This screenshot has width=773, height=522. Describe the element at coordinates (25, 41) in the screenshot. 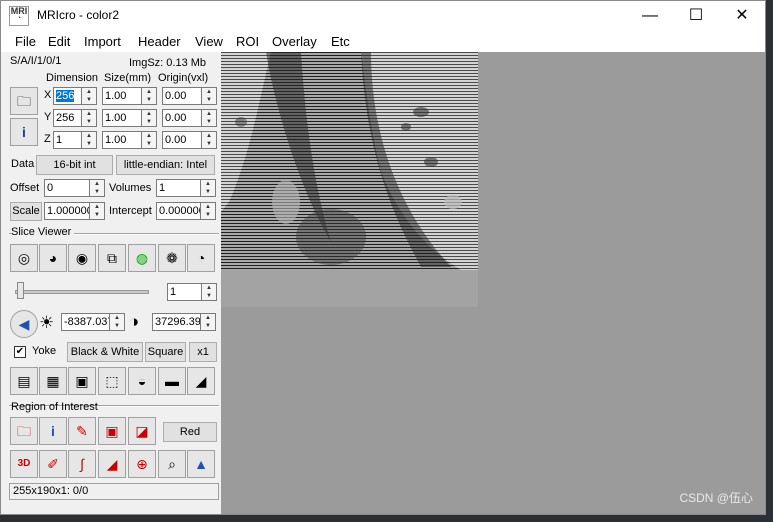

I see `menu-file: File` at that location.